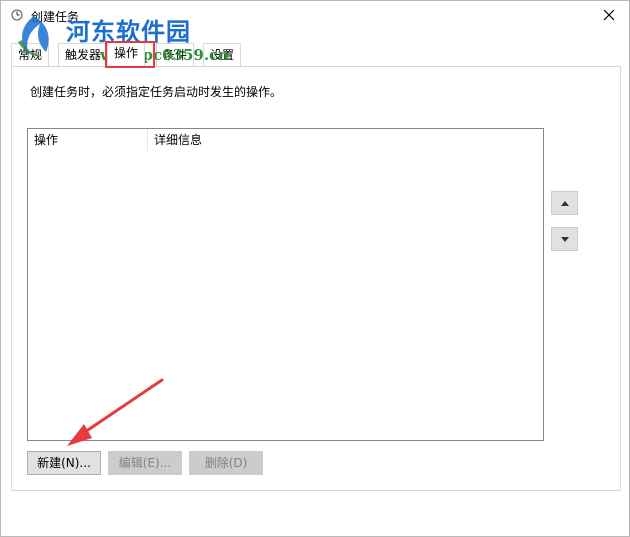 The height and width of the screenshot is (537, 630). Describe the element at coordinates (343, 140) in the screenshot. I see `column-header-details: 详细信息` at that location.